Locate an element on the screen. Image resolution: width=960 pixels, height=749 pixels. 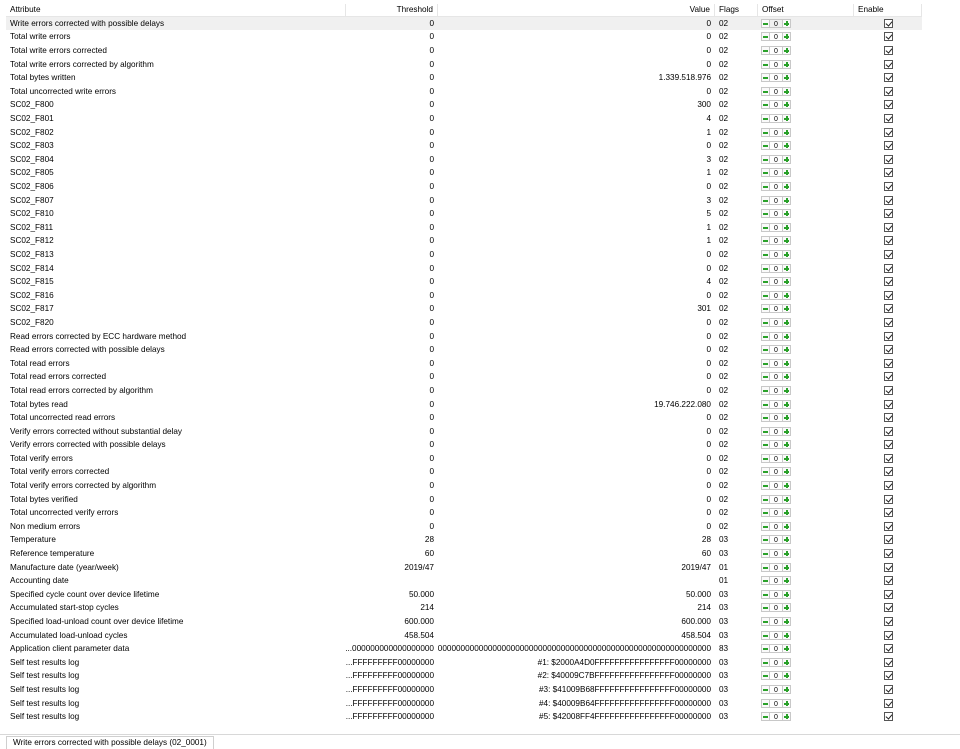
table-row: SC02_F806 0 0 02 0 is located at coordinates (464, 187).